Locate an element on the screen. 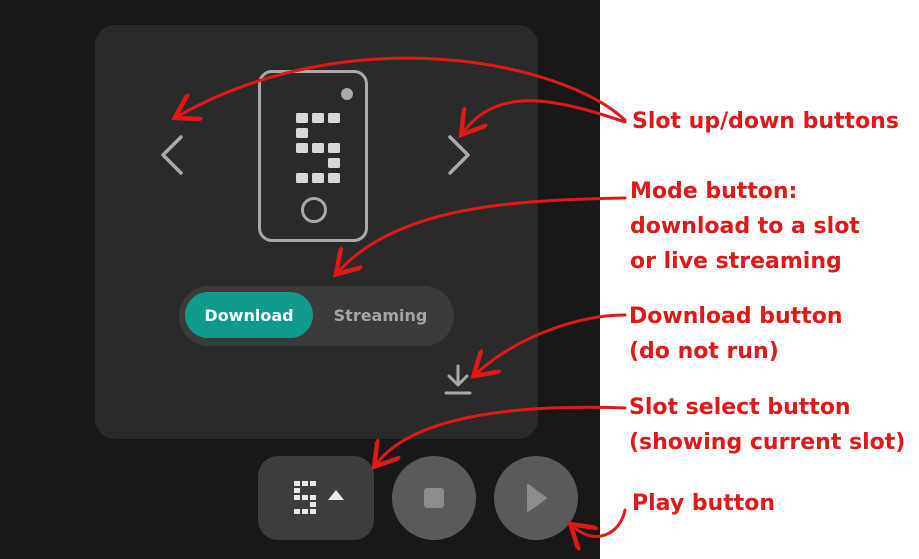 This screenshot has height=559, width=919. annotation-slot-select-line1: Slot select button is located at coordinates (740, 407).